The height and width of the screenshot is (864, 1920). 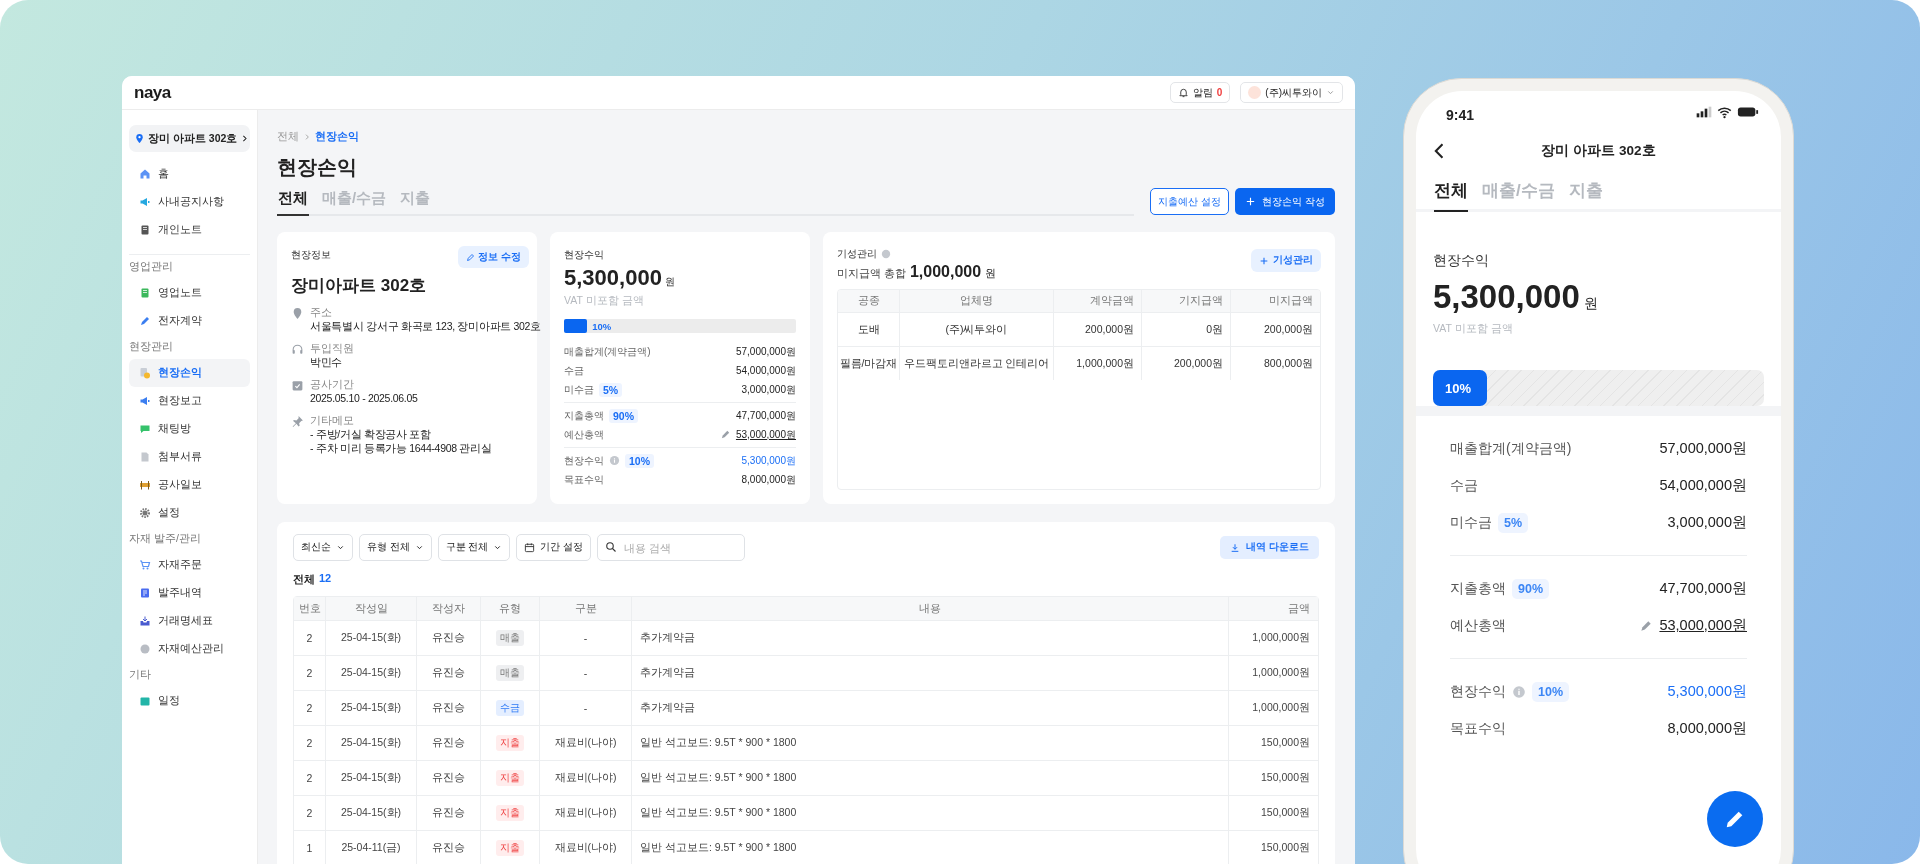 I want to click on currency-unit: 원, so click(x=1590, y=304).